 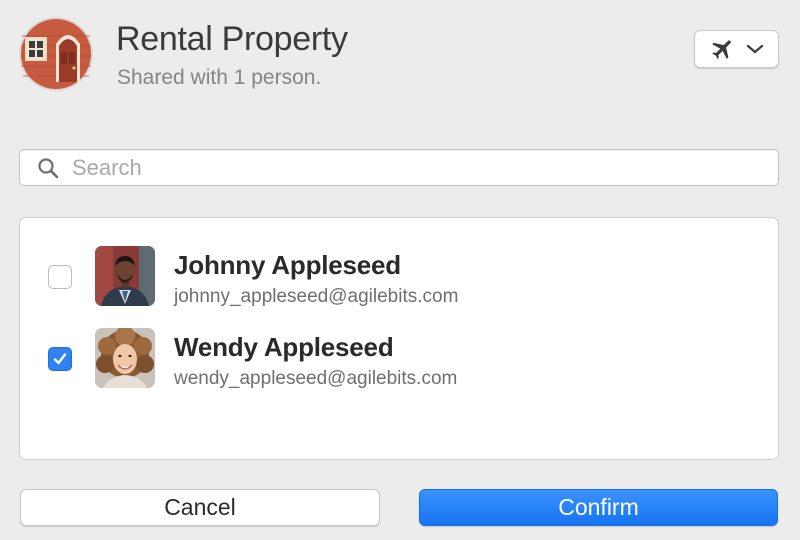 I want to click on vault-title: Rental Property, so click(x=232, y=39).